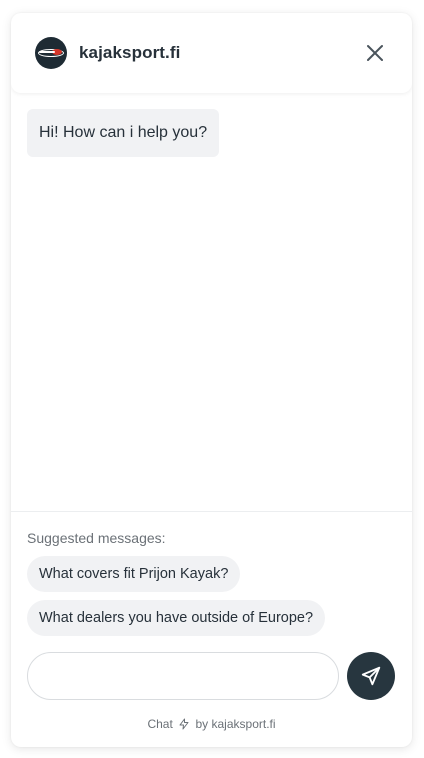 The image size is (424, 758). I want to click on chat-header: kajaksport.fi, so click(211, 53).